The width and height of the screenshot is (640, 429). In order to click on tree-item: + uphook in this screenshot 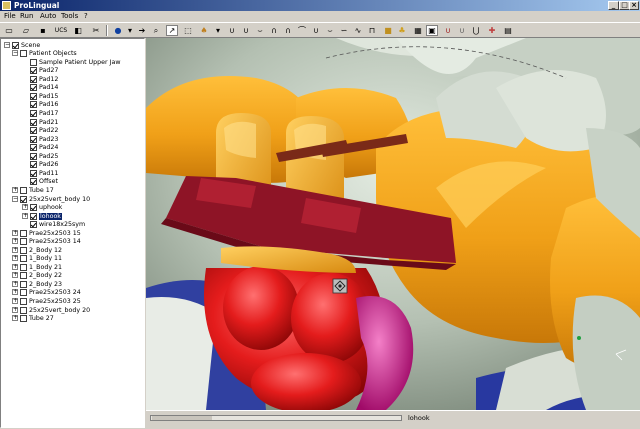, I will do `click(42, 207)`.